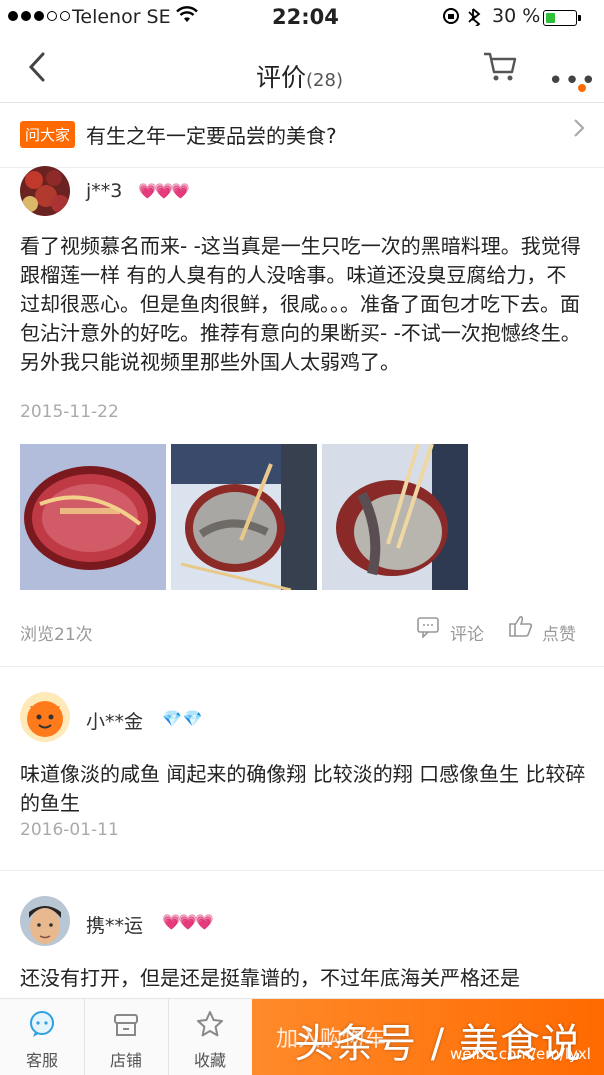  Describe the element at coordinates (69, 830) in the screenshot. I see `review-date: 2016-01-11` at that location.